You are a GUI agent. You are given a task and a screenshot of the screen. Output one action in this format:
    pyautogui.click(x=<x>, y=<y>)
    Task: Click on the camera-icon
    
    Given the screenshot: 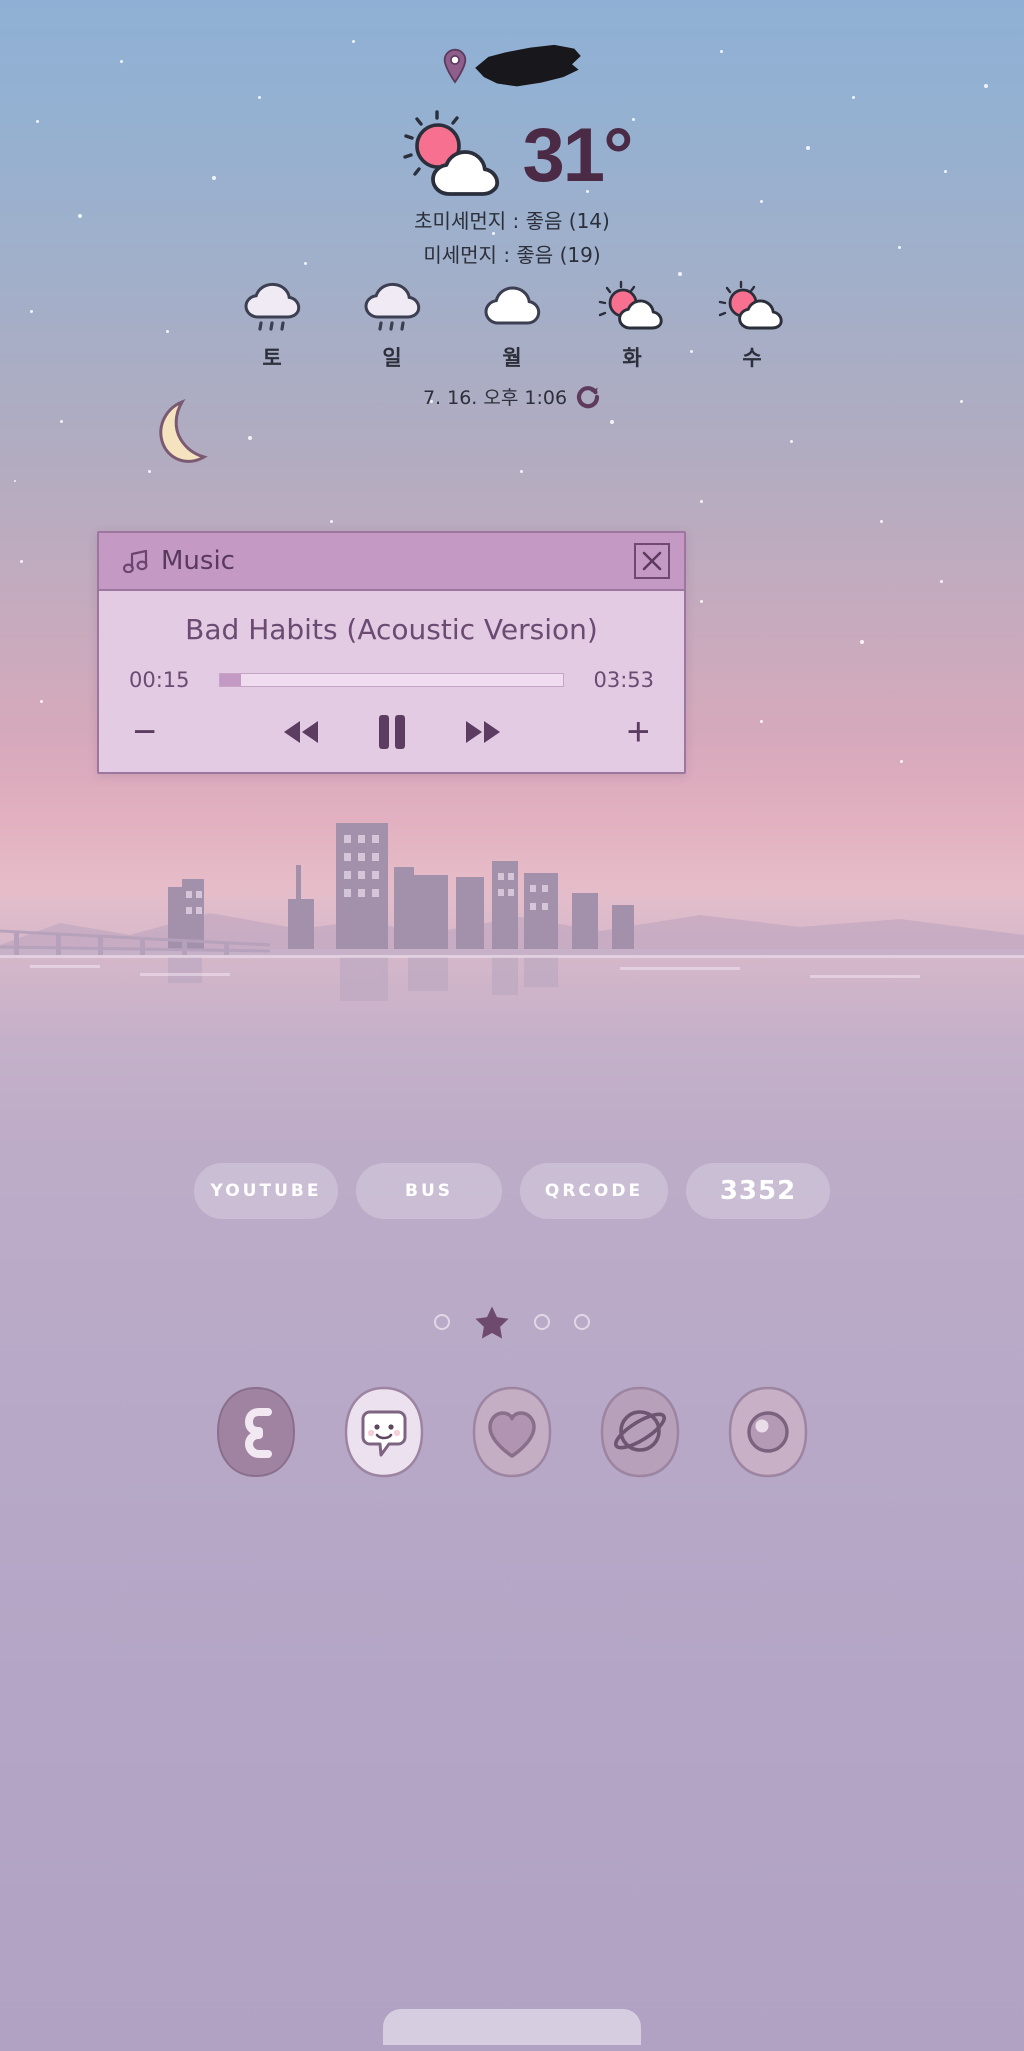 What is the action you would take?
    pyautogui.click(x=768, y=1432)
    